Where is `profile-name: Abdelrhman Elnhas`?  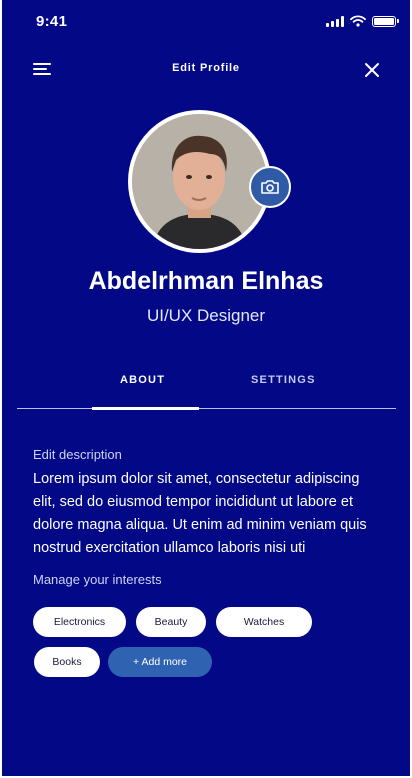 profile-name: Abdelrhman Elnhas is located at coordinates (206, 281).